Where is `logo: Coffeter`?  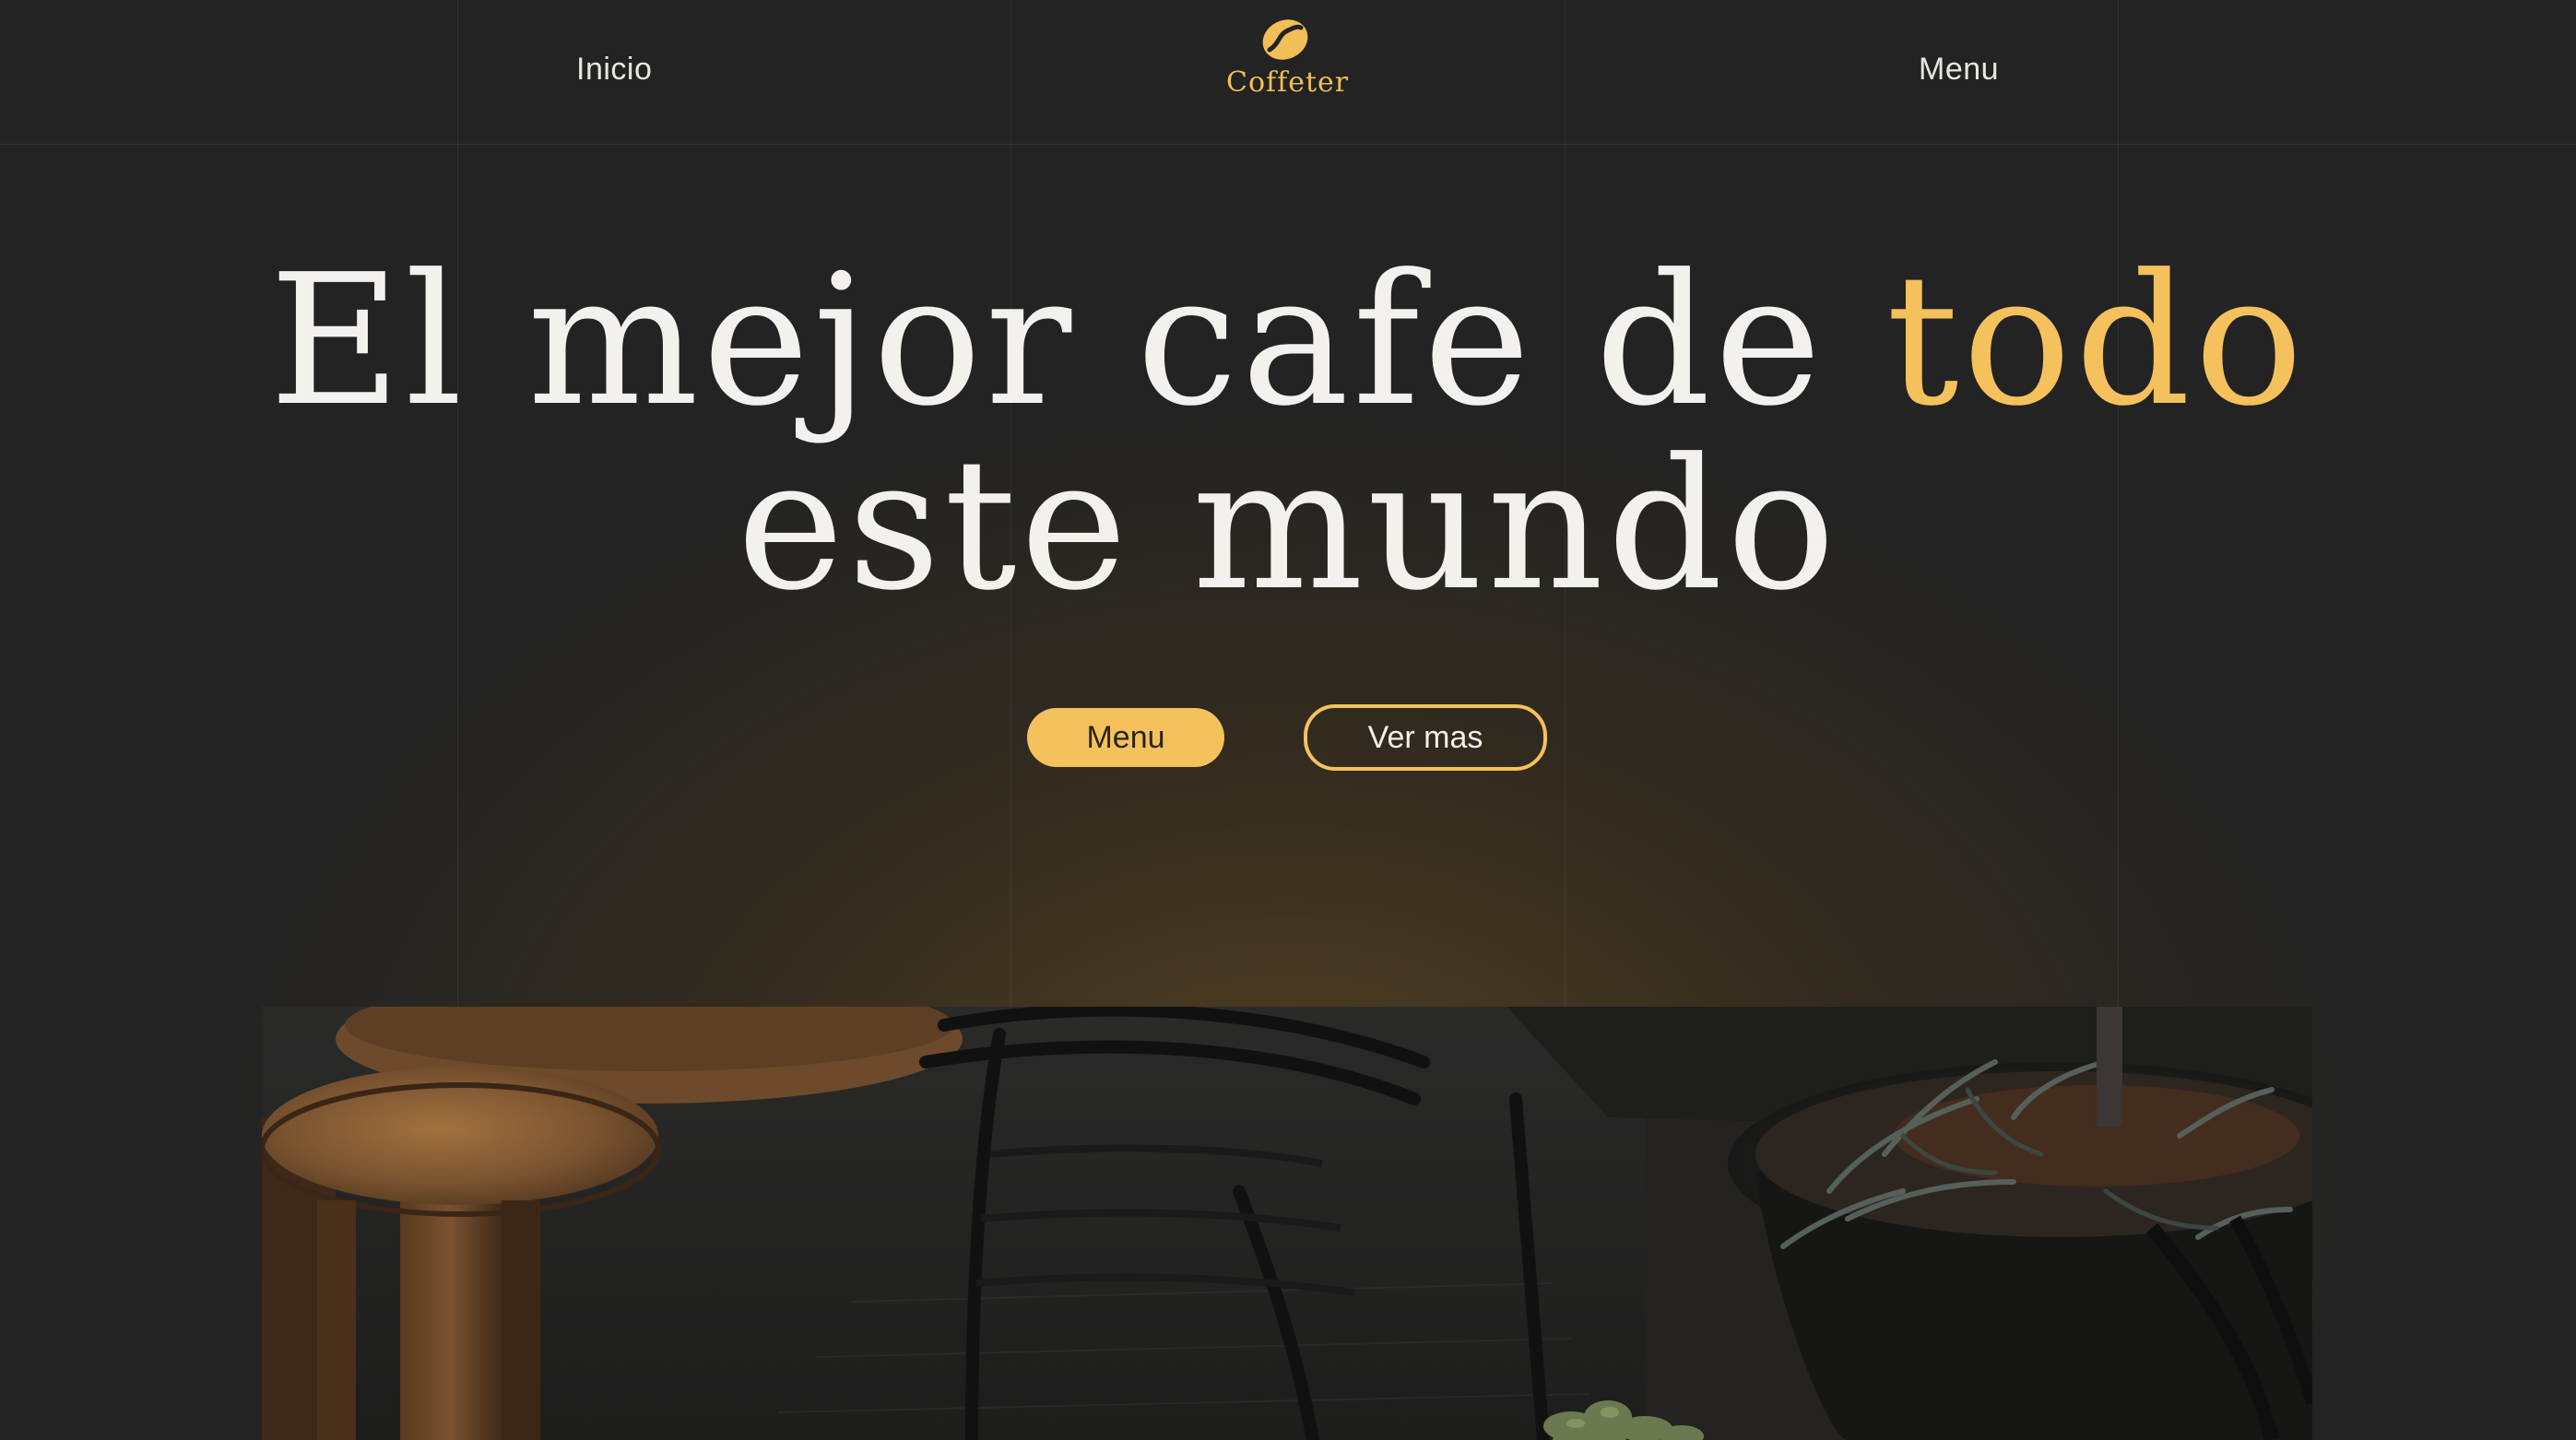
logo: Coffeter is located at coordinates (1288, 67).